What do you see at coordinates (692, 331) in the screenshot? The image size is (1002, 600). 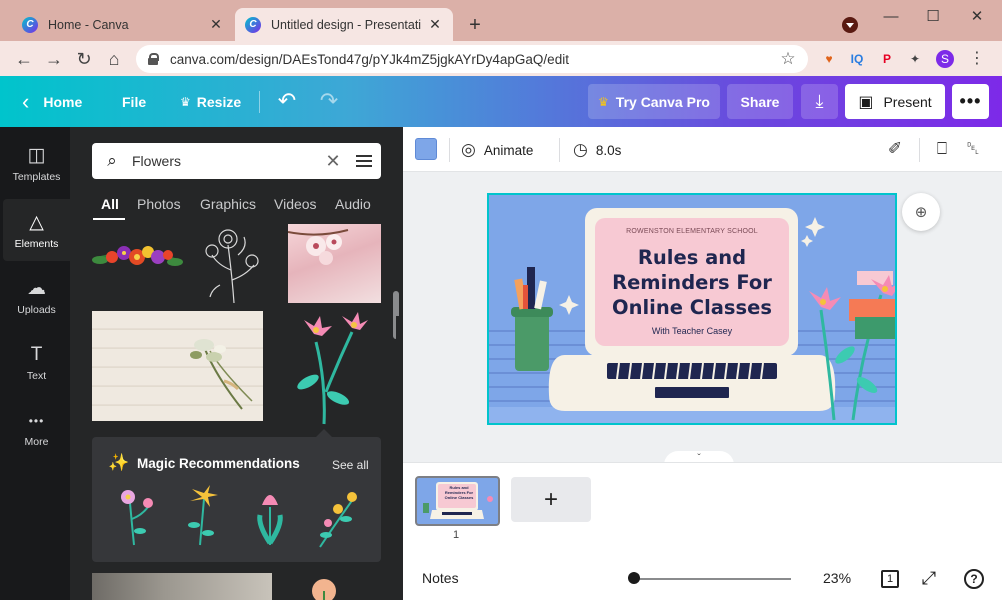 I see `slide-subtitle: With Teacher Casey` at bounding box center [692, 331].